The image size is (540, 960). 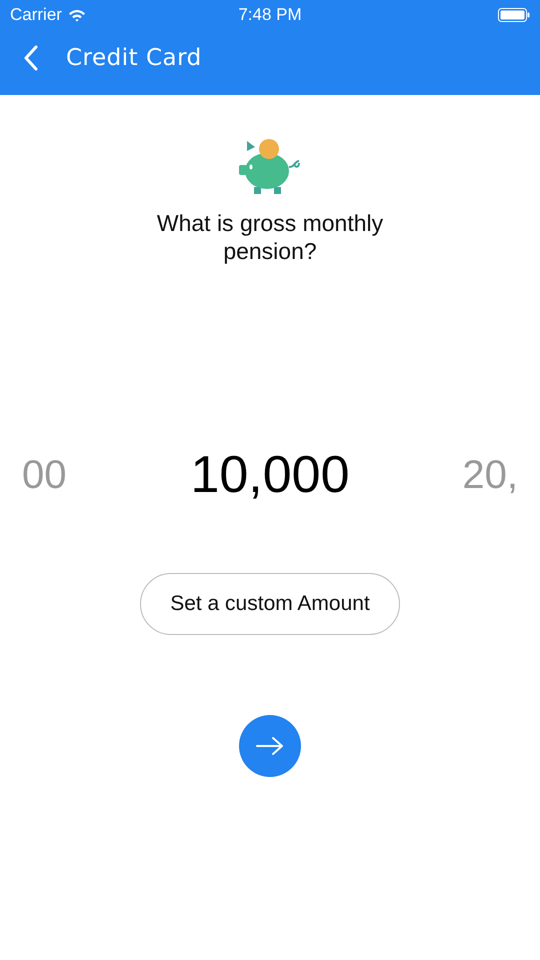 I want to click on nav-title: Credit Card, so click(x=134, y=57).